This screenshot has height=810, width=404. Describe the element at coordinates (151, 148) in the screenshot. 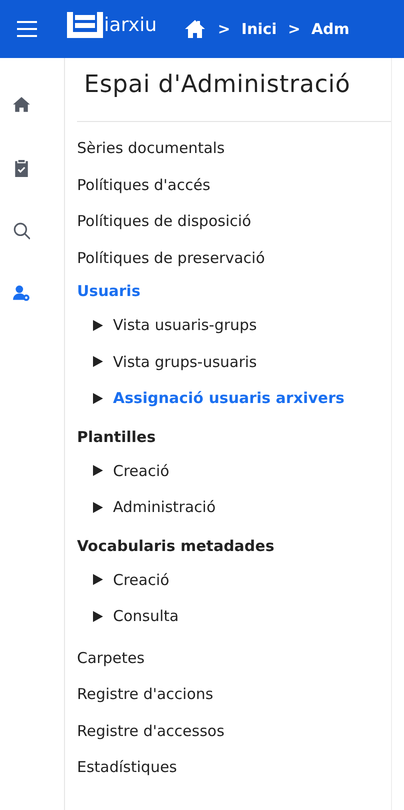

I see `menu-link: Sèries documentals` at that location.